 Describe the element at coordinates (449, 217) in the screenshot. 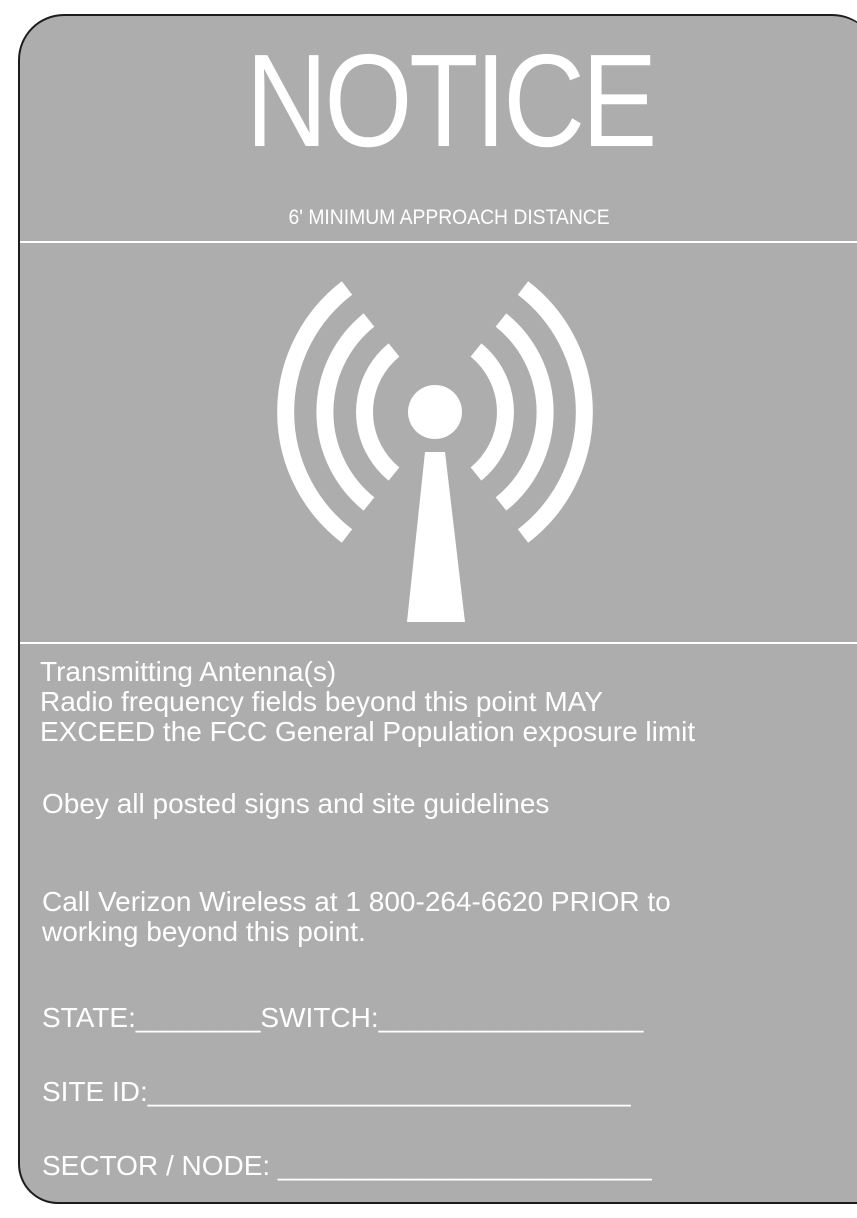

I see `minimum-approach-distance: 6' MINIMUM APPROACH DISTANCE` at that location.